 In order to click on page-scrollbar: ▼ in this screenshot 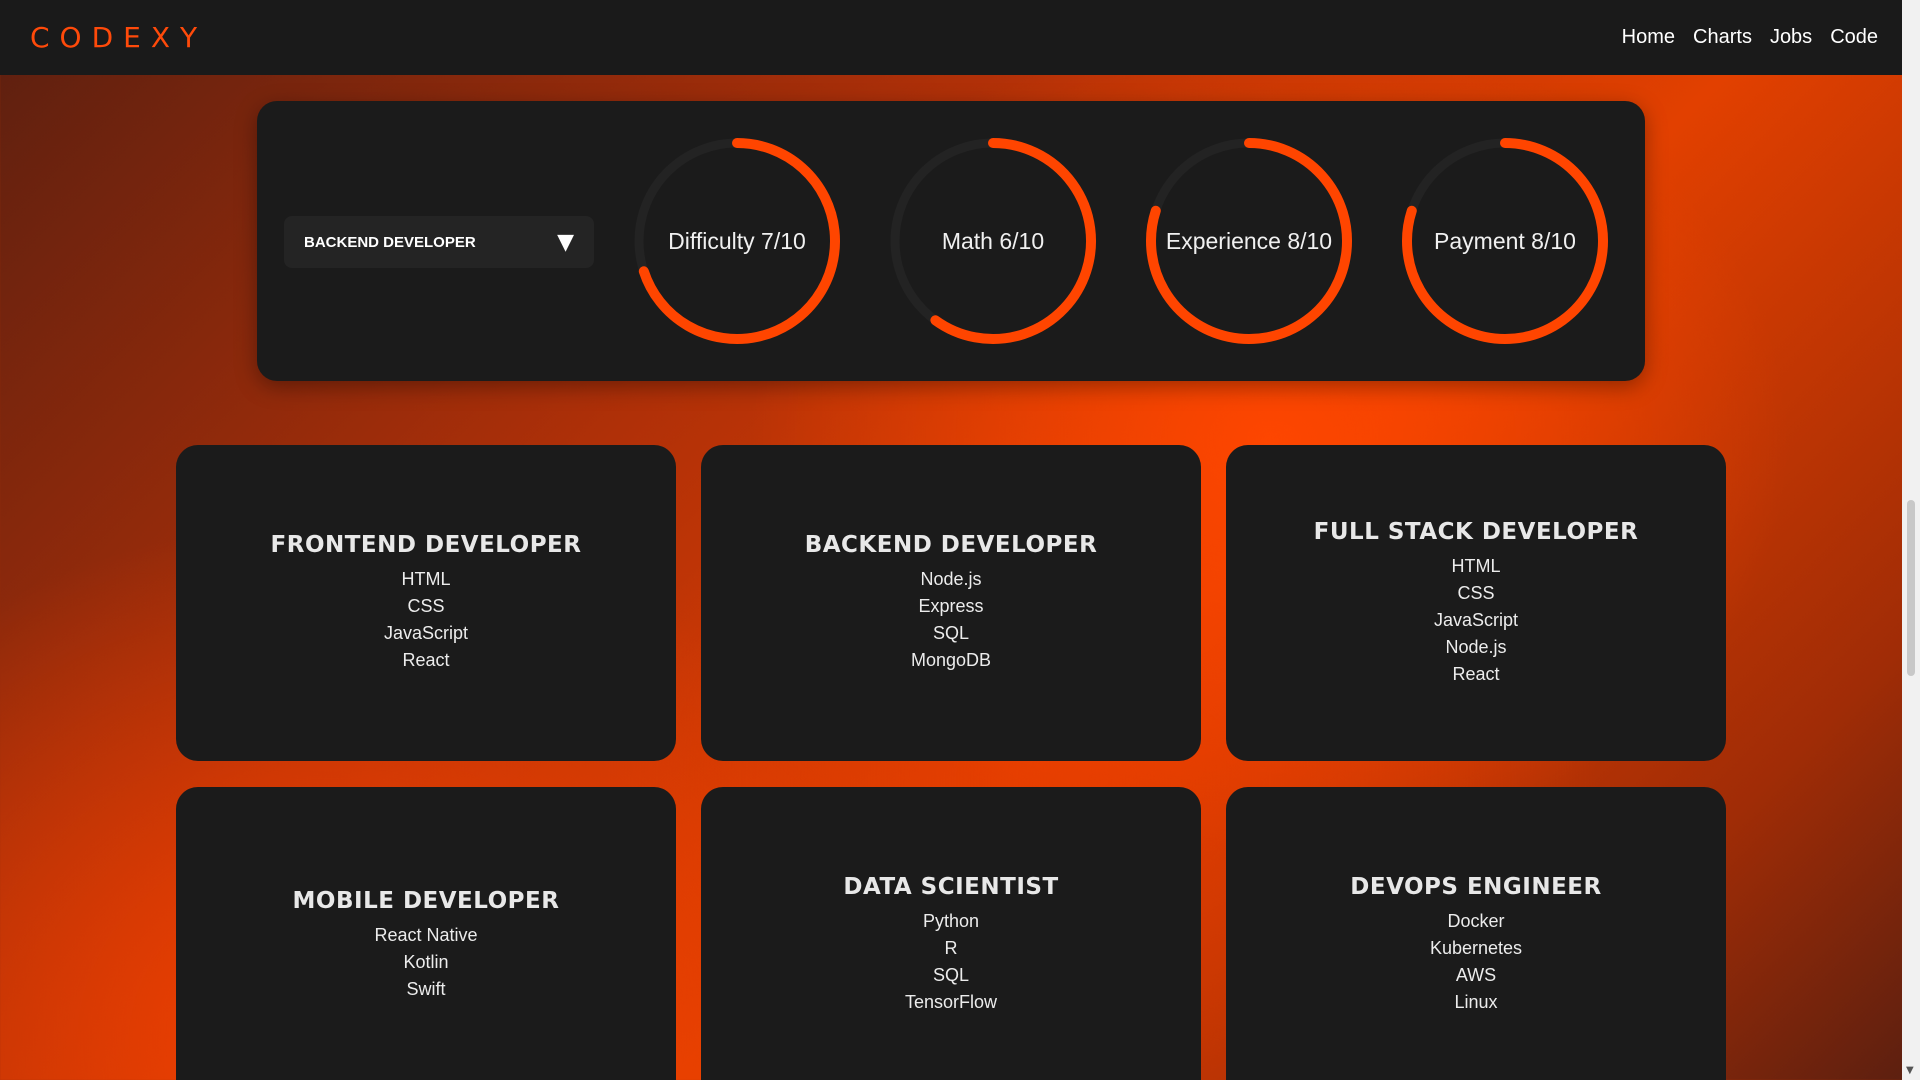, I will do `click(1911, 540)`.